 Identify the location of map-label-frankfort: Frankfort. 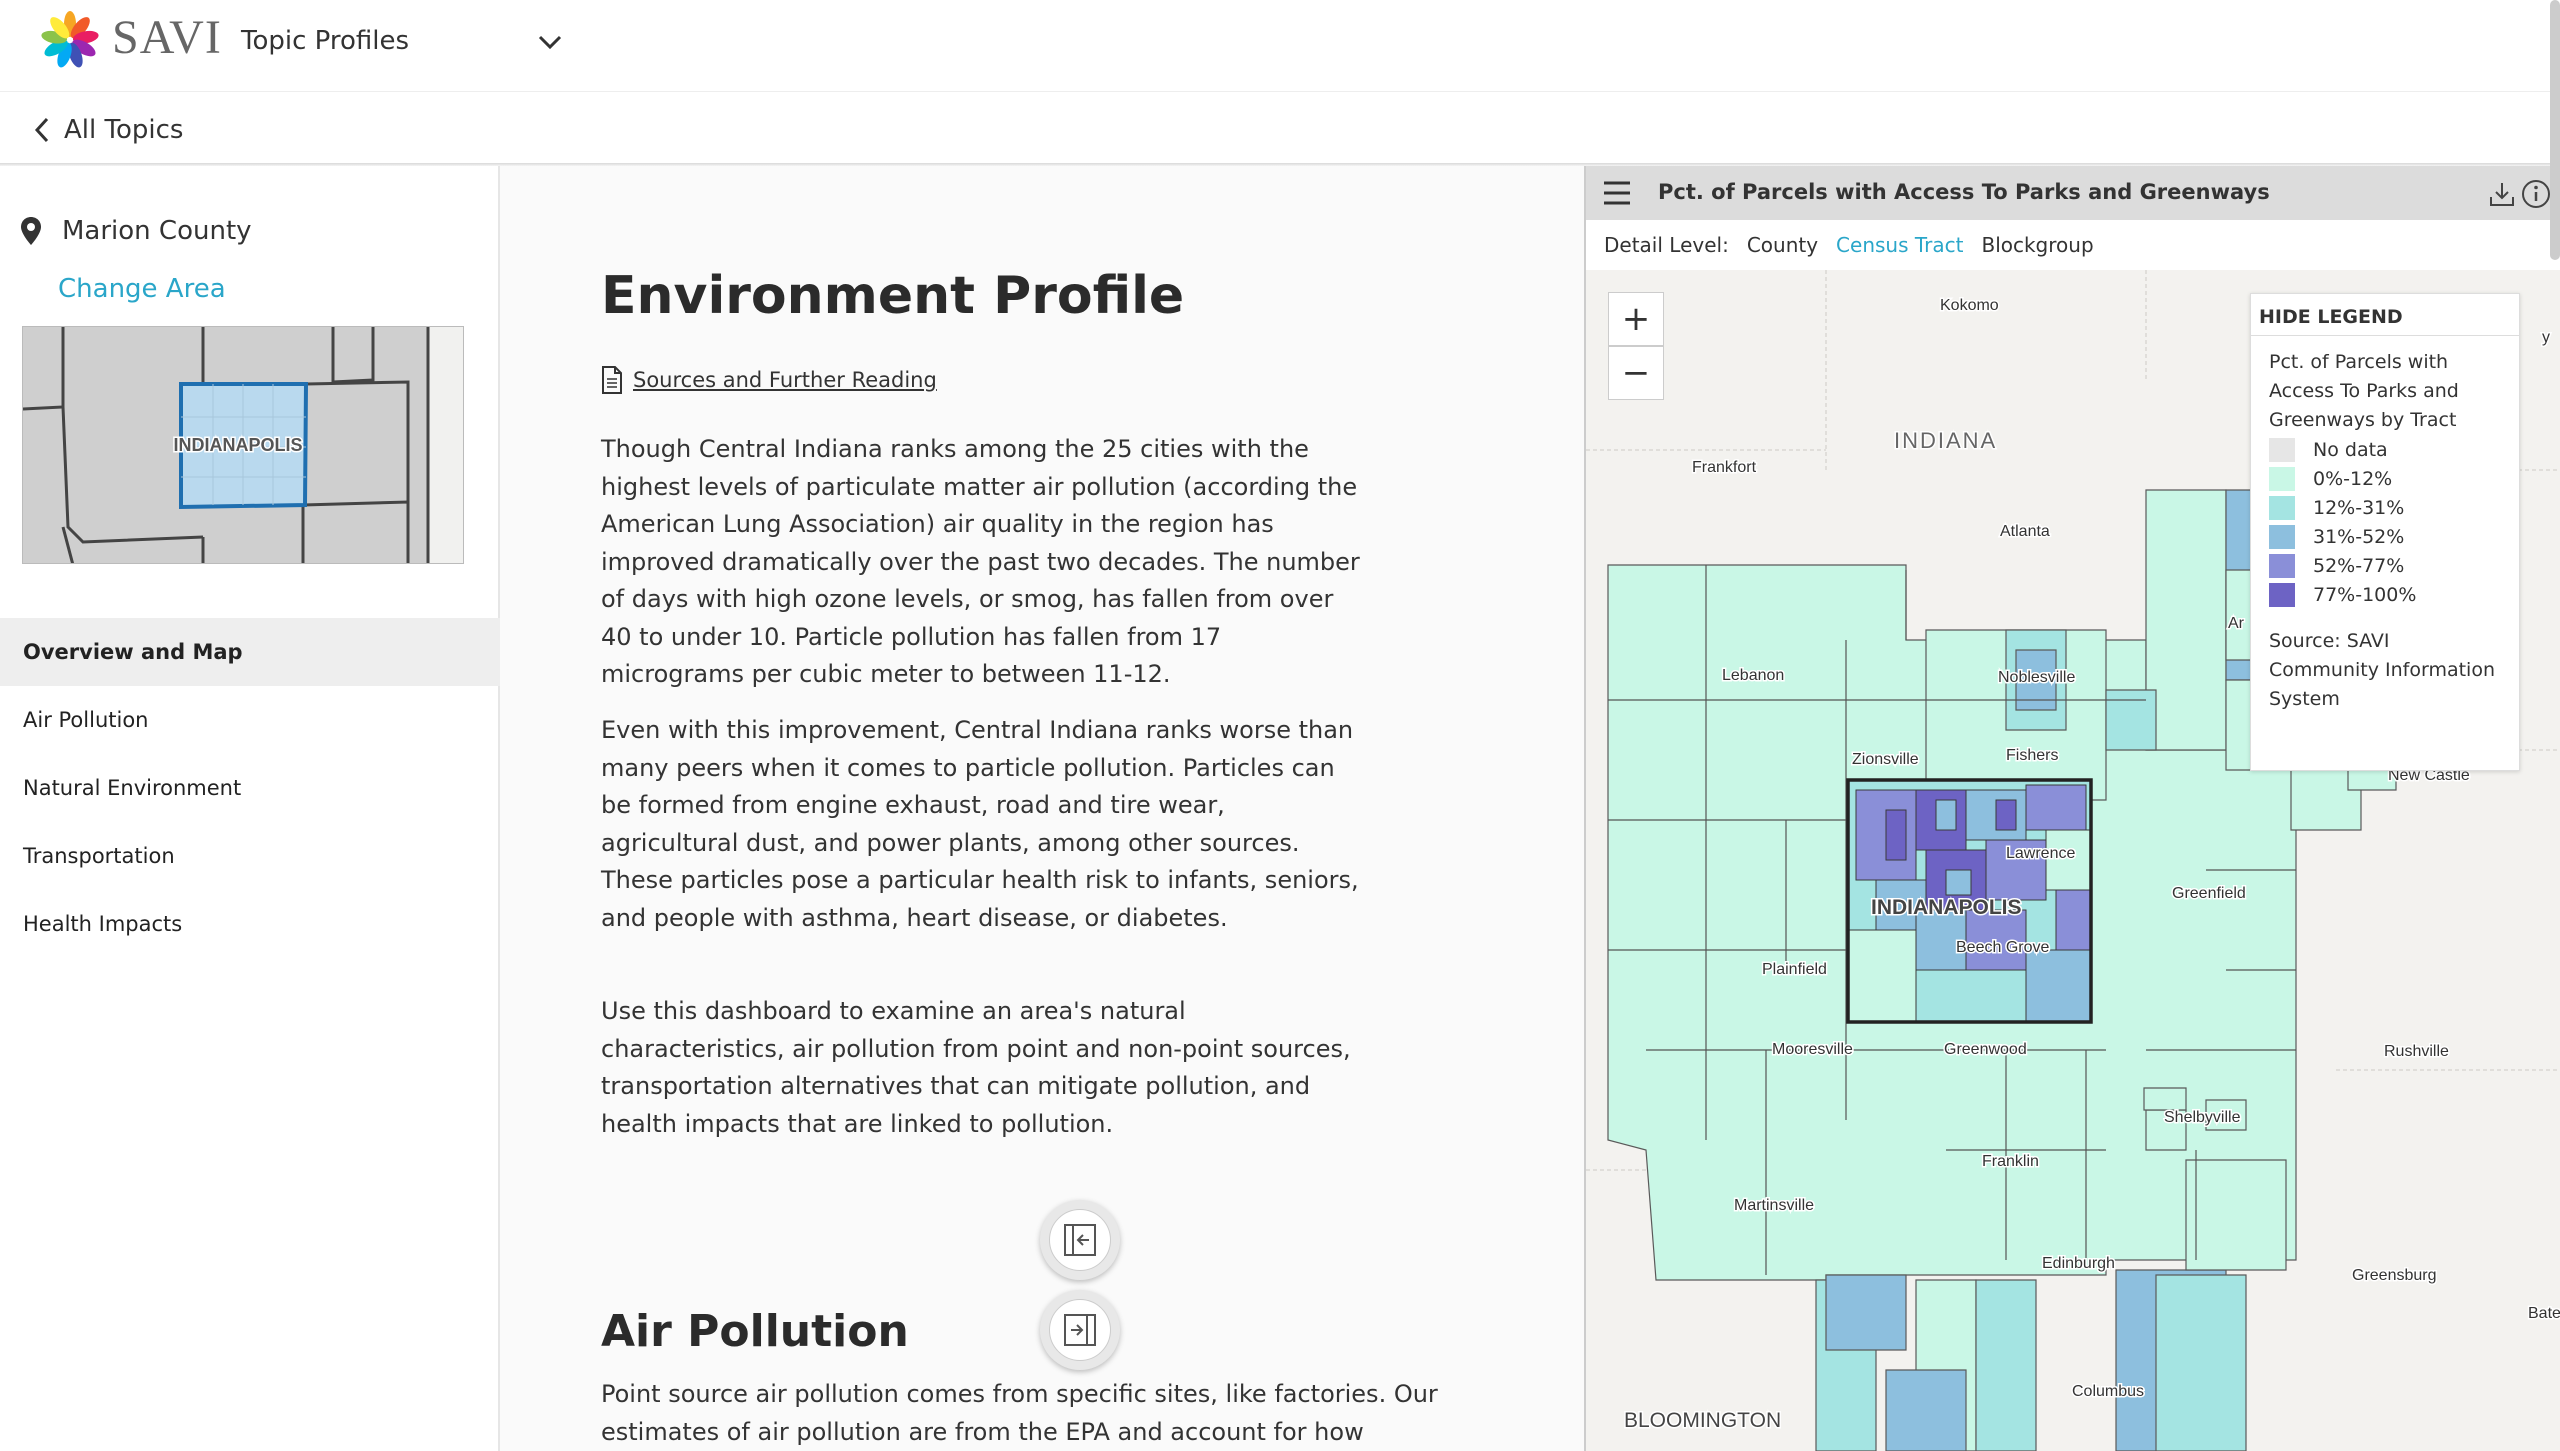
(1724, 467).